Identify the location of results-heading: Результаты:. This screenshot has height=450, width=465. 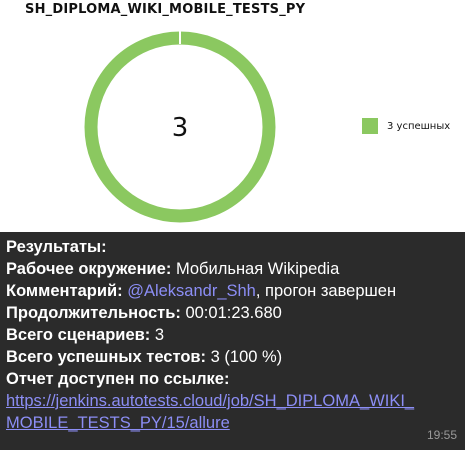
(56, 247).